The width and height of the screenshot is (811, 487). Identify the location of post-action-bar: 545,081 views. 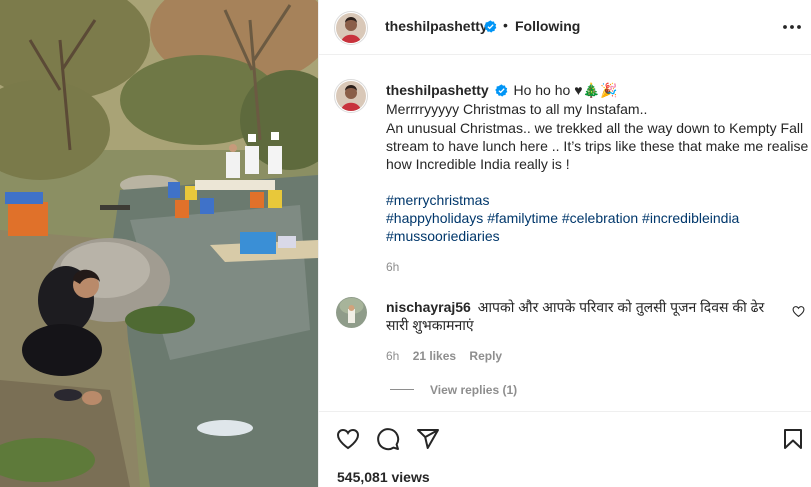
(565, 449).